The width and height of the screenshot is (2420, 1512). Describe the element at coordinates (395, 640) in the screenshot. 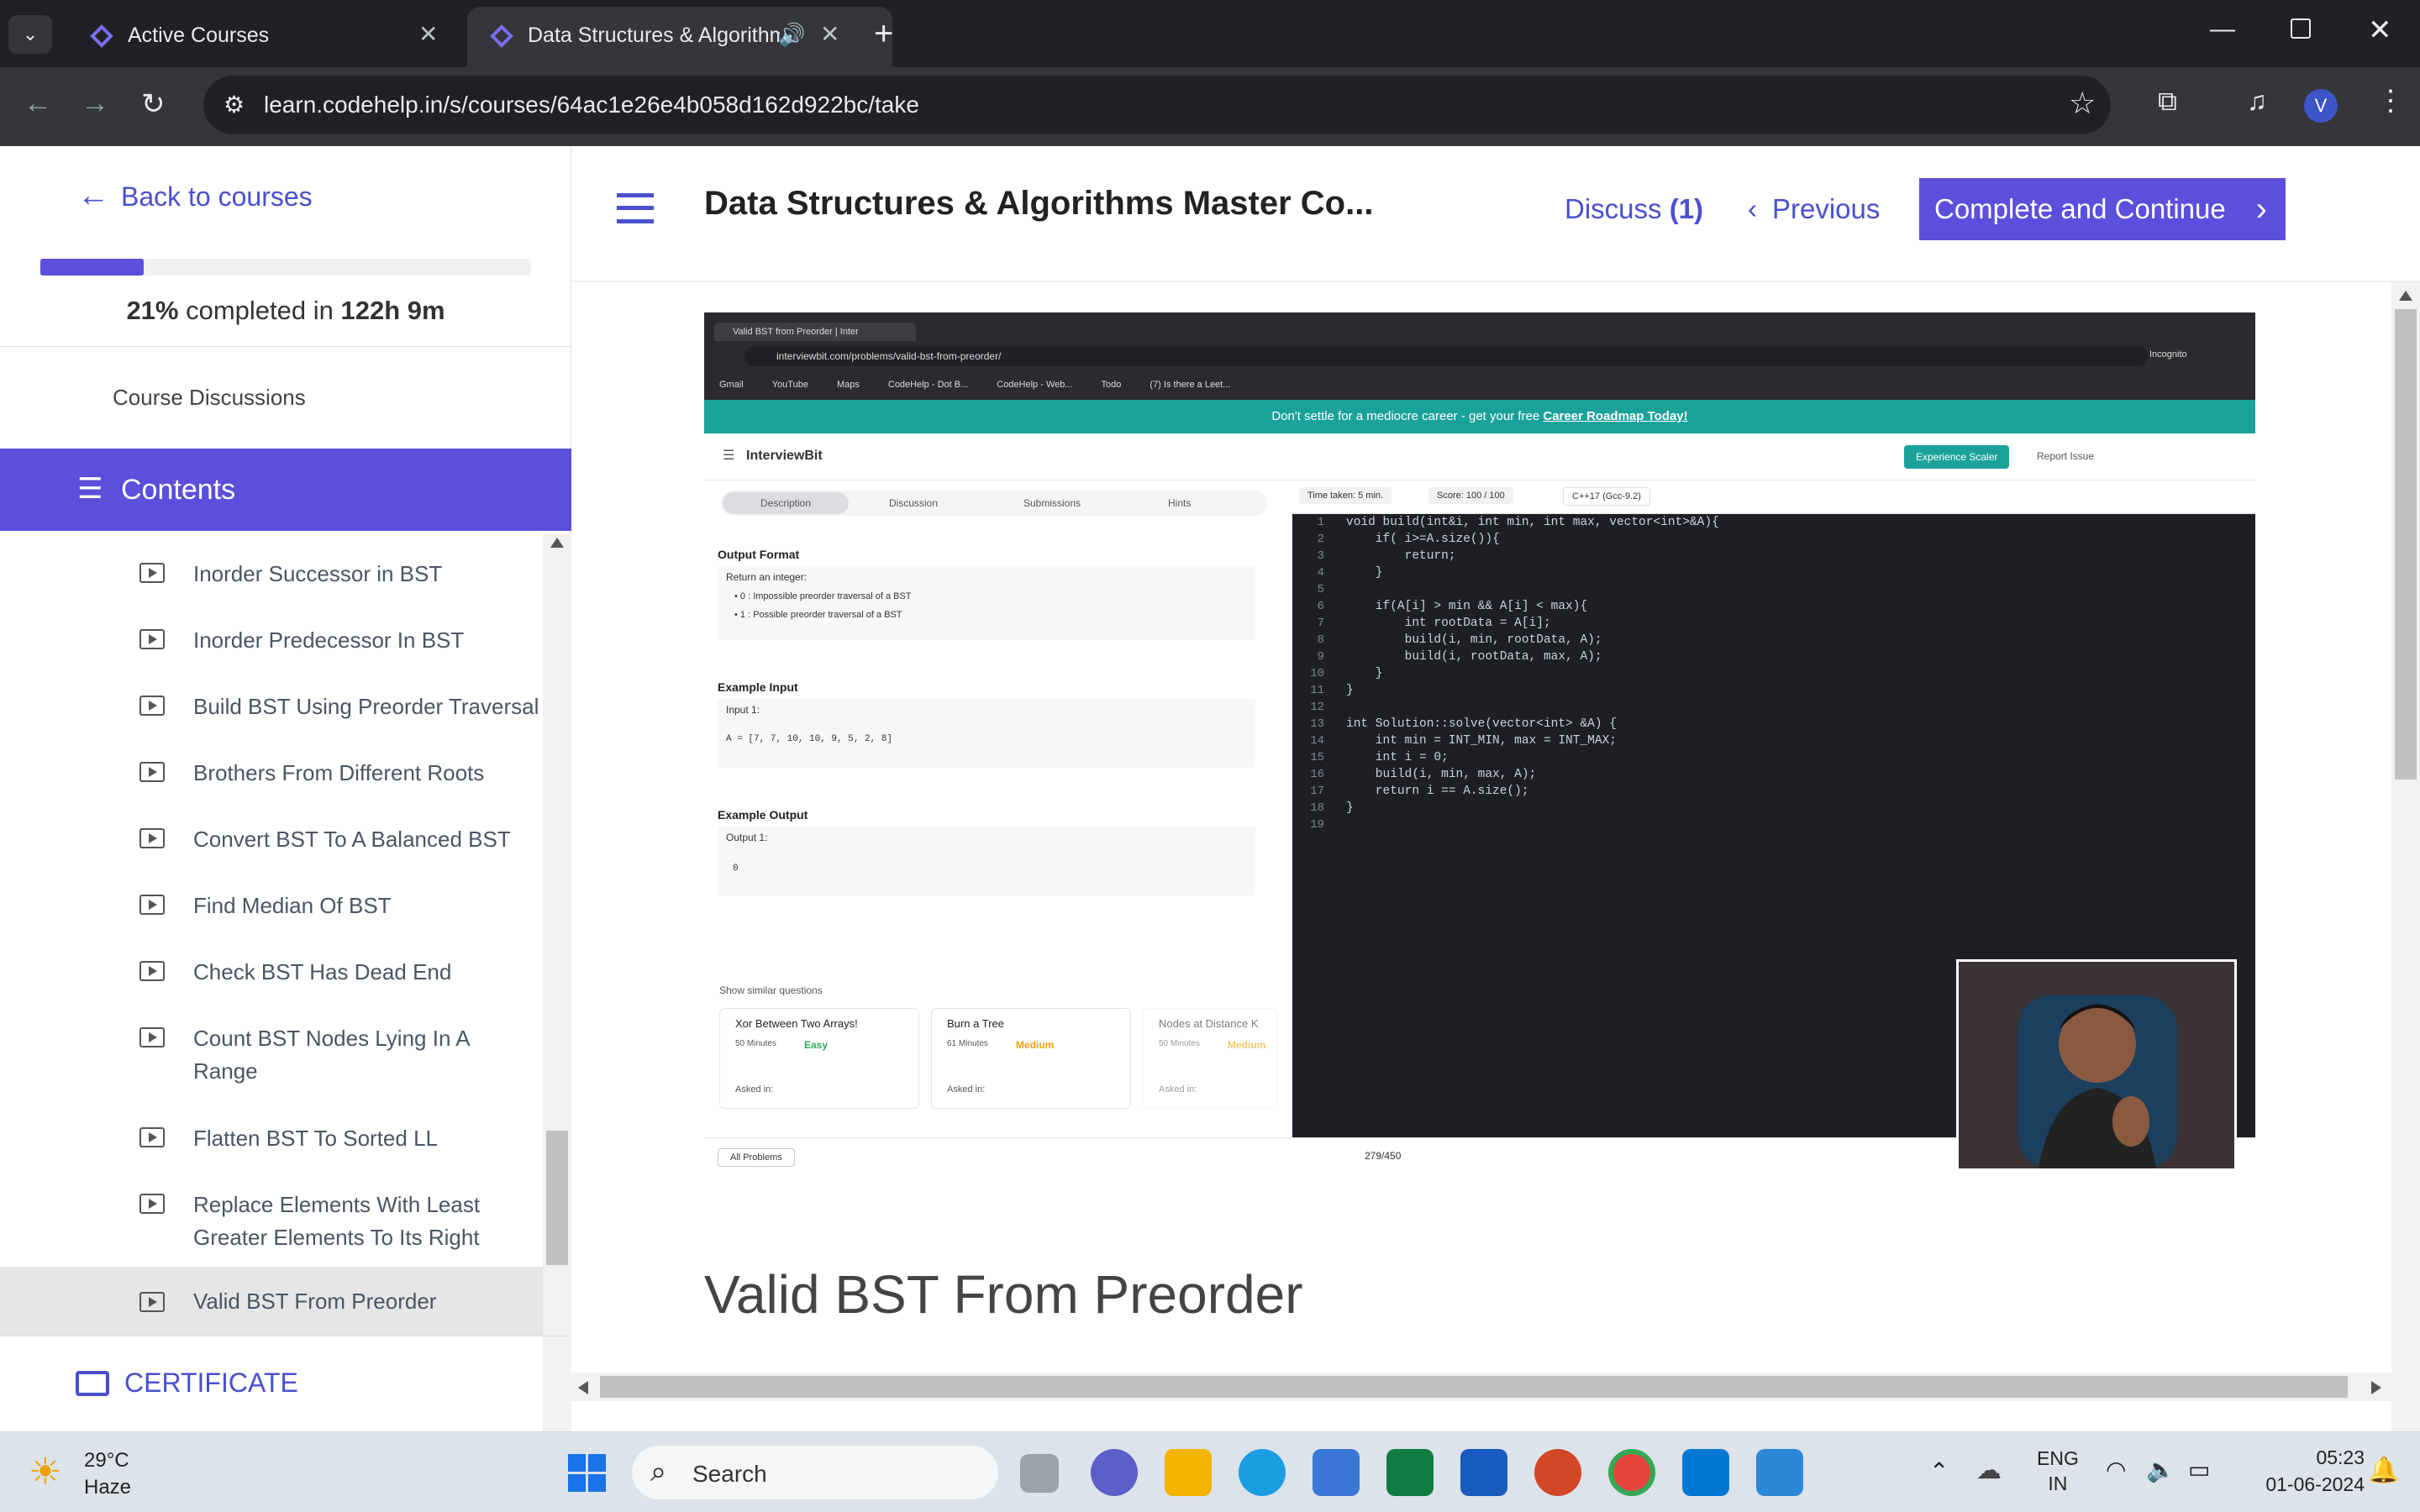

I see `lesson-item: Inorder Predecessor In BST` at that location.